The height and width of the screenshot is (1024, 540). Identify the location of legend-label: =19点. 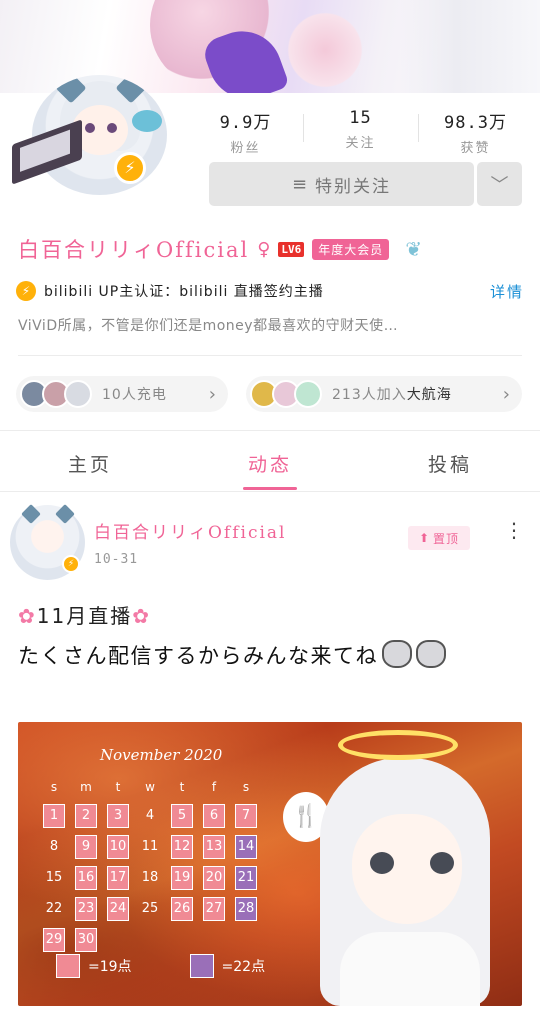
(110, 967).